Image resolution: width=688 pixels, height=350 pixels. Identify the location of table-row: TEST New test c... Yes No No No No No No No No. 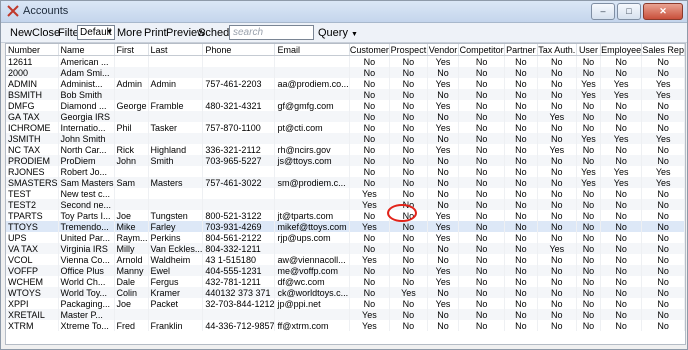
(345, 193).